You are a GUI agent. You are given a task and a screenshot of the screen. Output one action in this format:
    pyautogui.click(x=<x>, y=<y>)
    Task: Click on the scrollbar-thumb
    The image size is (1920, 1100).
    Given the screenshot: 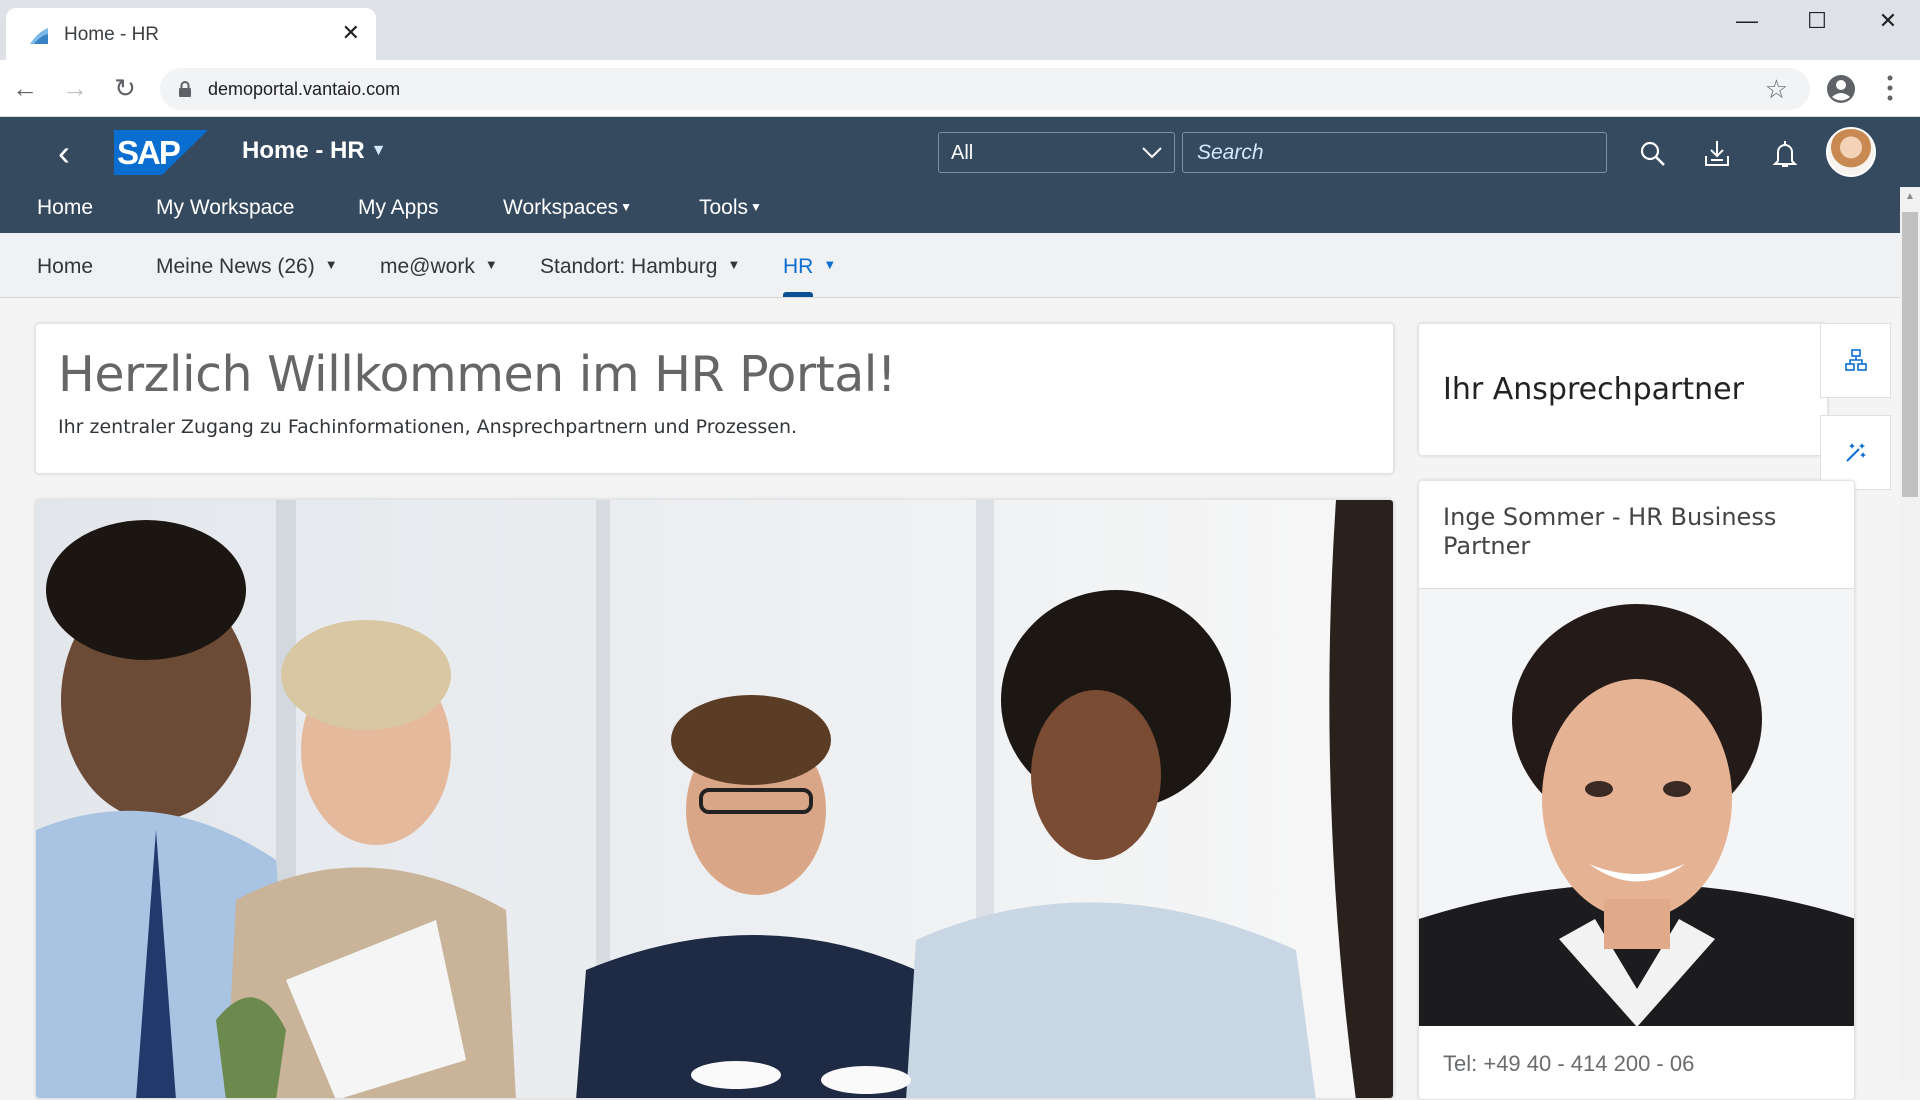 What is the action you would take?
    pyautogui.click(x=1910, y=354)
    